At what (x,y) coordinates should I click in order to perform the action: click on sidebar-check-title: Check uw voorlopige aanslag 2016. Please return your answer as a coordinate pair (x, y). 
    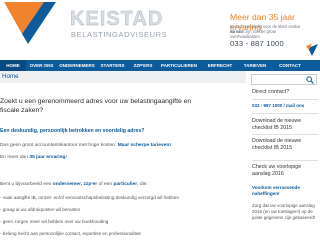
    Looking at the image, I should click on (276, 170).